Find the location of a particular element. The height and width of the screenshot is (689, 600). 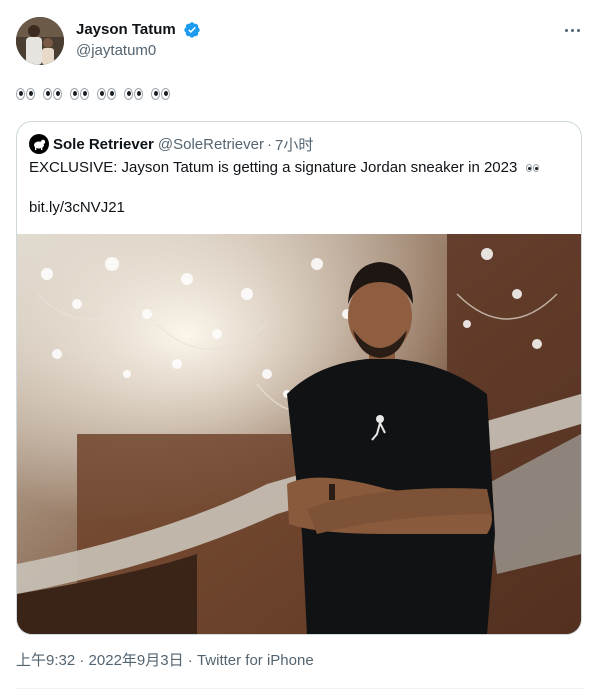

tweet-date: 2022年9月3日 is located at coordinates (136, 660).